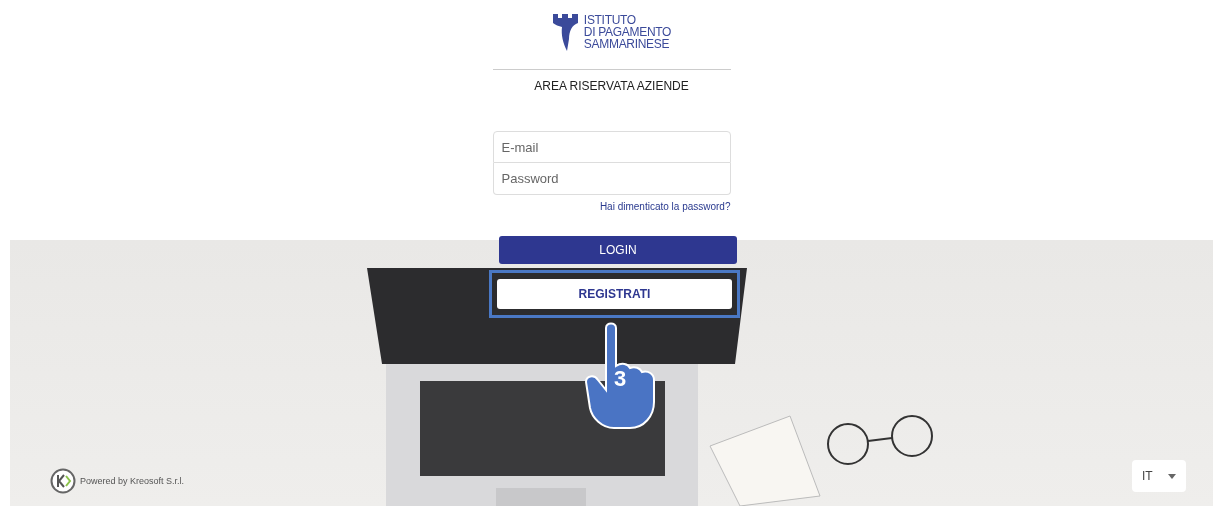 Image resolution: width=1213 pixels, height=506 pixels. What do you see at coordinates (132, 481) in the screenshot?
I see `powered-by-text: Powered by Kreosoft S.r.l.` at bounding box center [132, 481].